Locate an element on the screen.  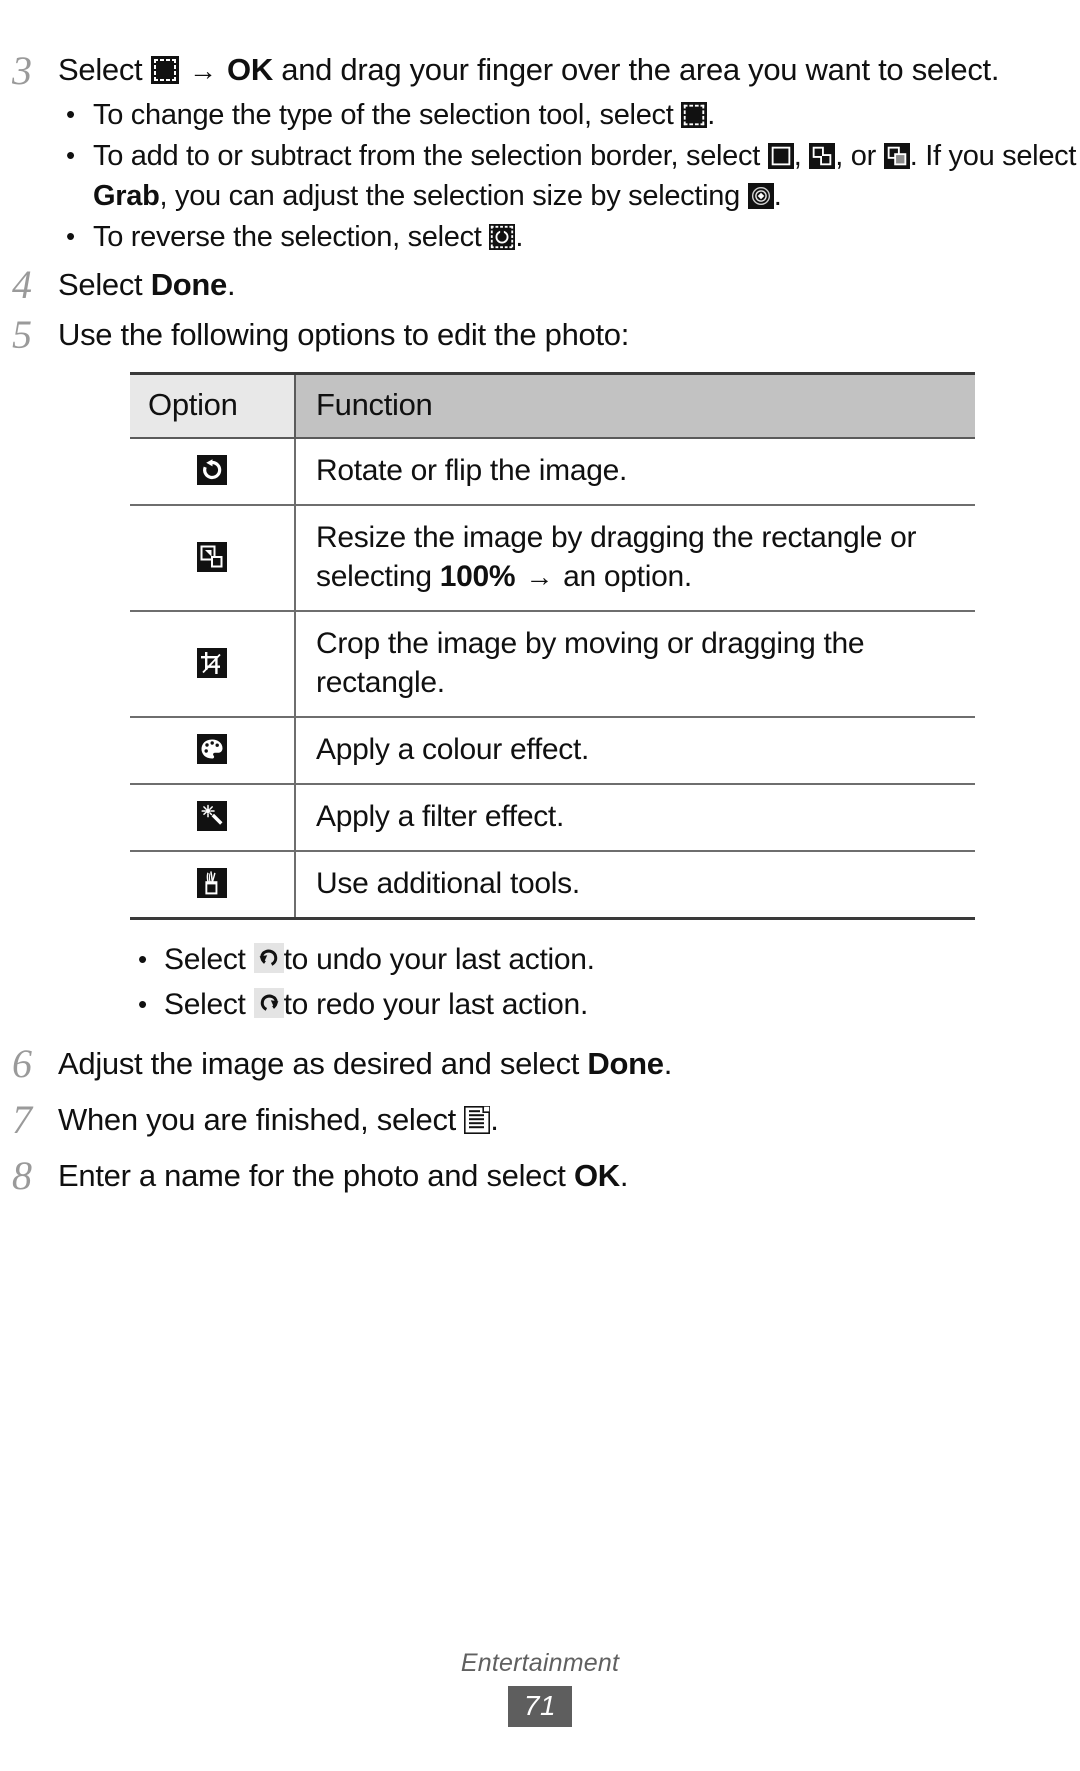
function-cell: Apply a filter effect. is located at coordinates (634, 818).